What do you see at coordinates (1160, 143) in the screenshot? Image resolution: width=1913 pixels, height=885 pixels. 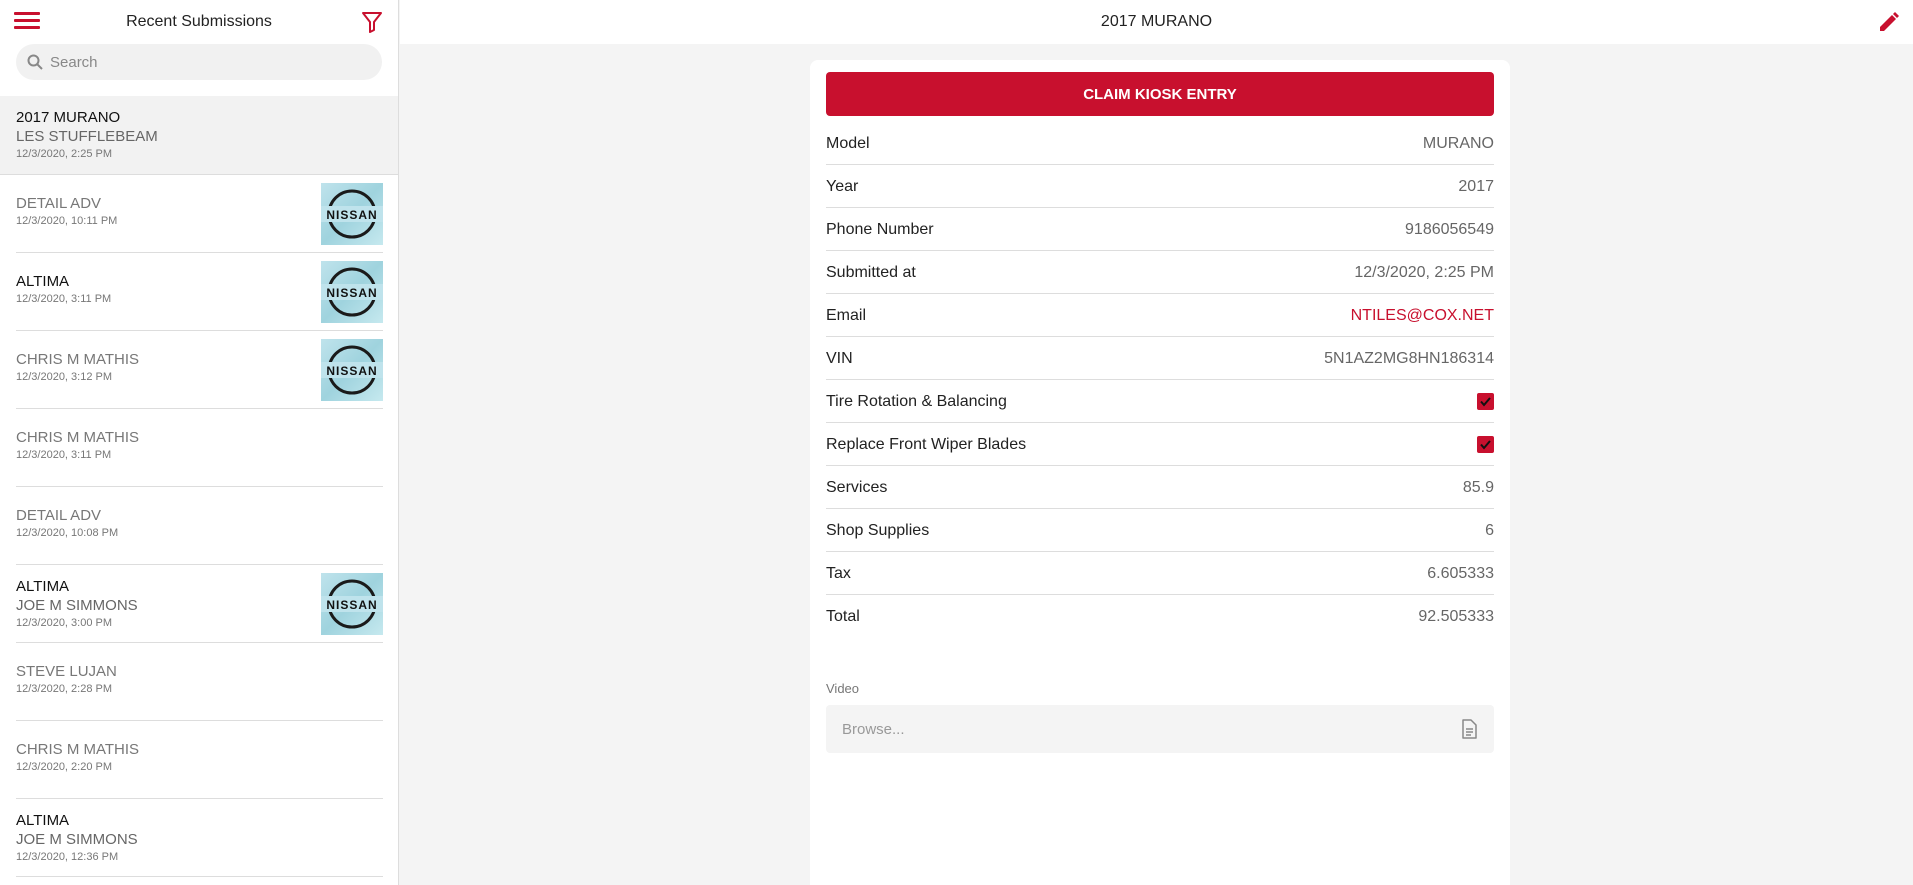 I see `field-row-model: Model MURANO` at bounding box center [1160, 143].